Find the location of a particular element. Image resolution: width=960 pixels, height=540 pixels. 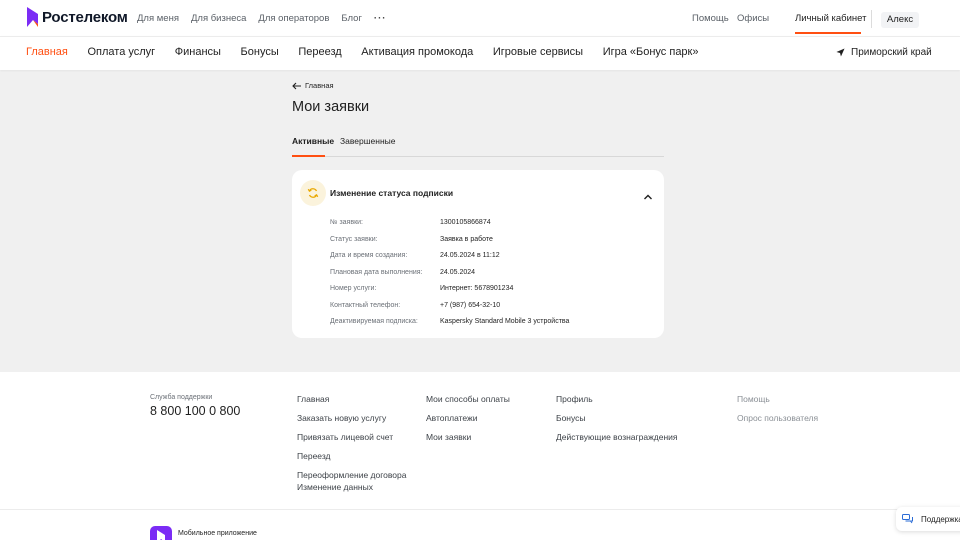

detail-row: Плановая дата выполнения: 24.05.2024 is located at coordinates (490, 275).